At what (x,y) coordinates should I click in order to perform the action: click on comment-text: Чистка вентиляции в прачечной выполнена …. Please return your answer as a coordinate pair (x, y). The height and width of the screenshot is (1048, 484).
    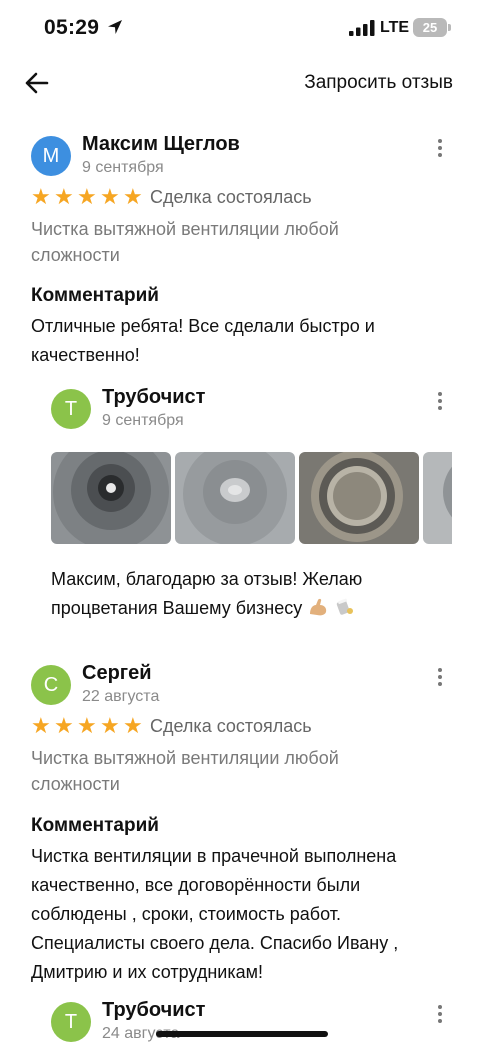
    Looking at the image, I should click on (215, 914).